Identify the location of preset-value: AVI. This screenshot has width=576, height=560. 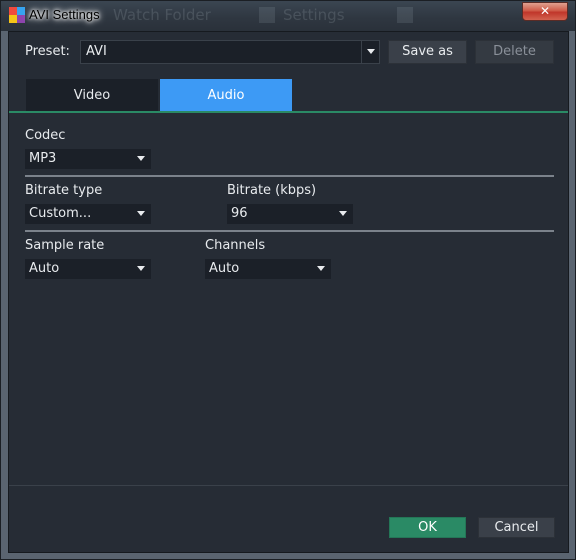
(96, 51).